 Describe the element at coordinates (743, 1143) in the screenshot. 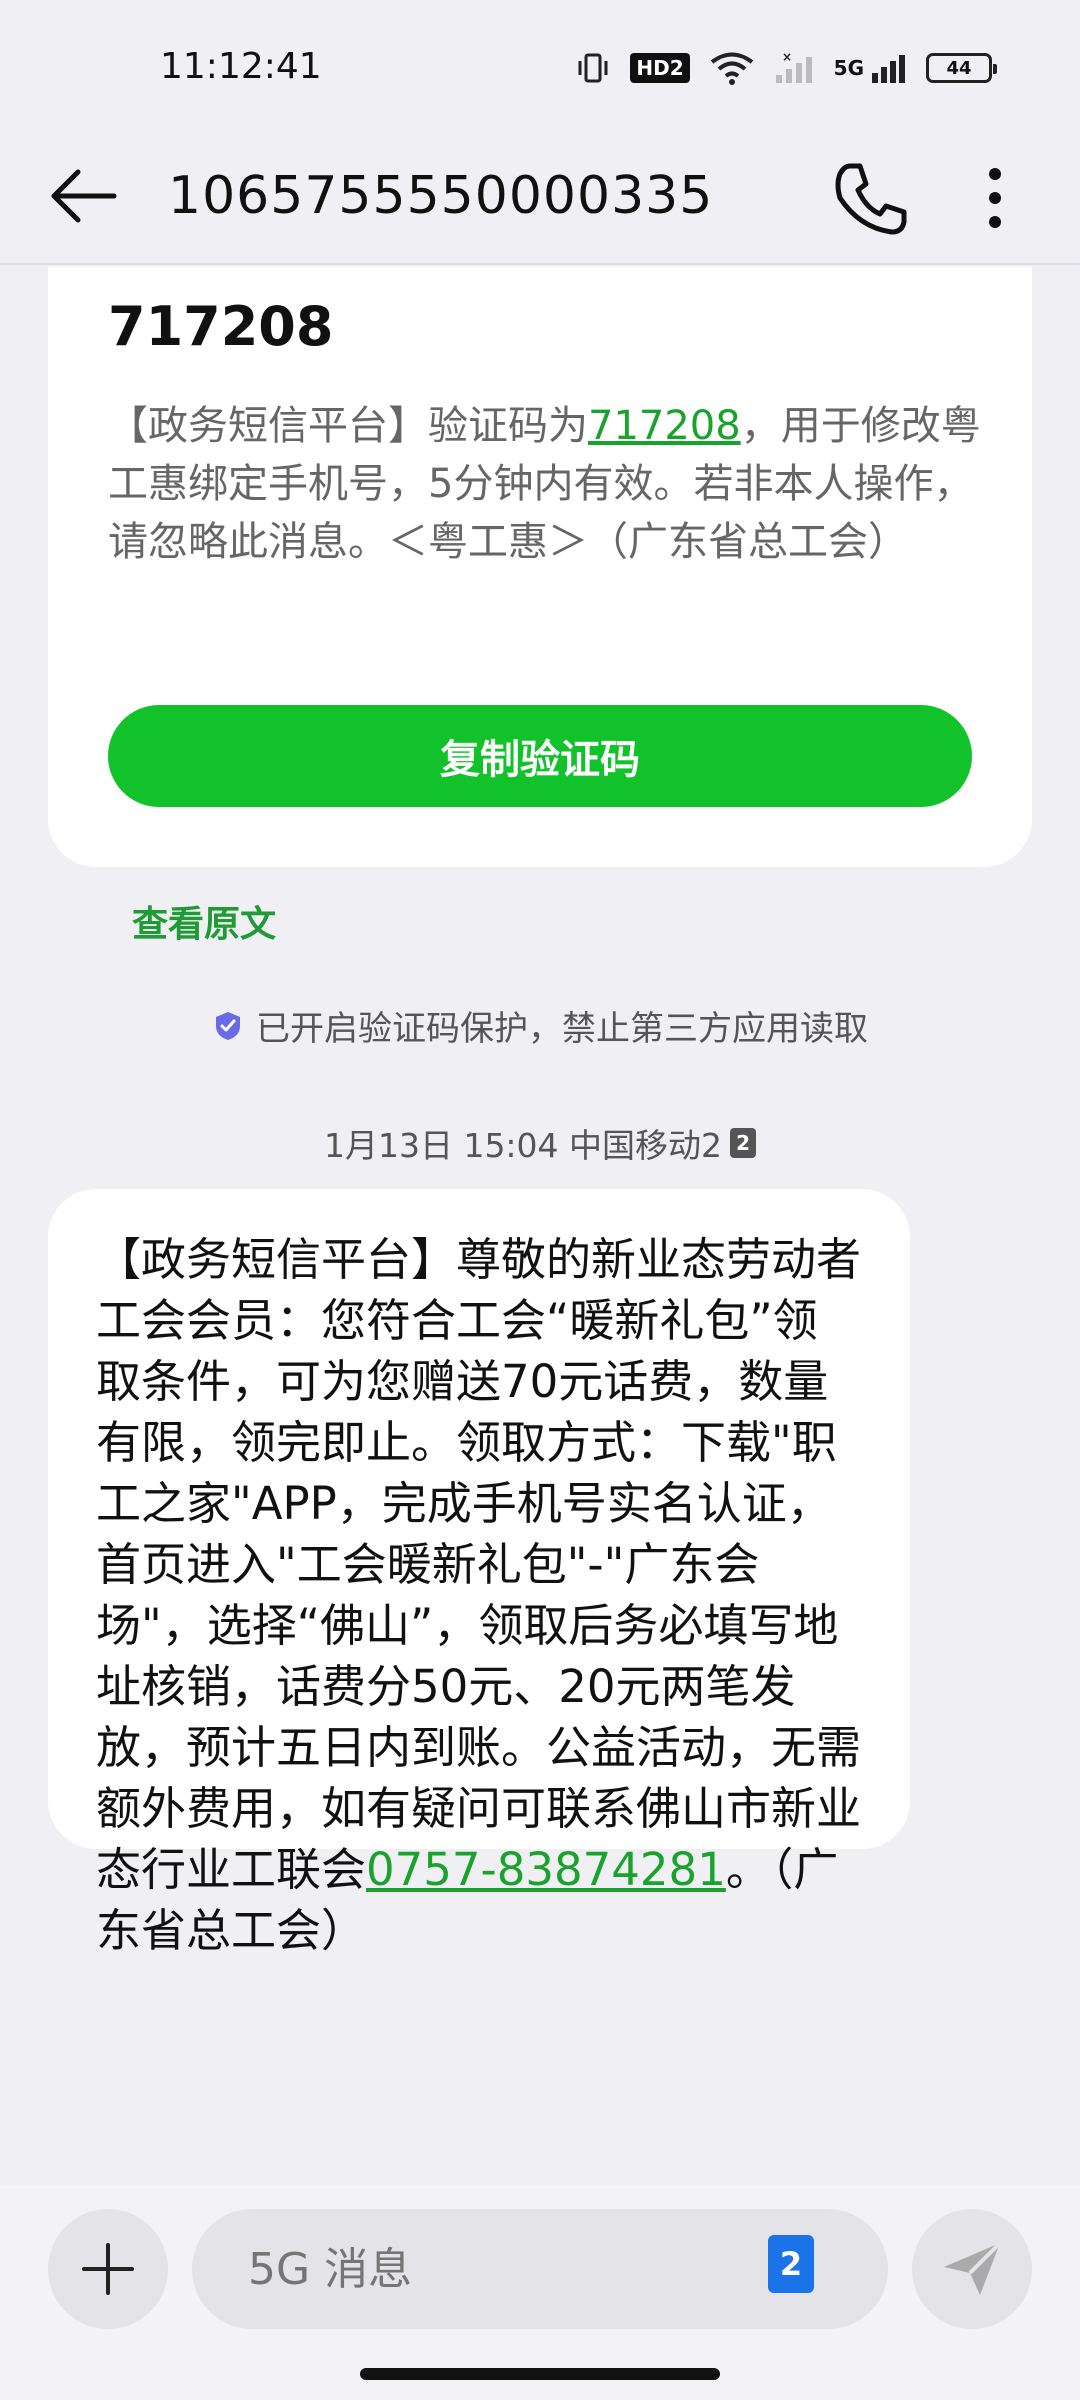

I see `sim-badge-icon: 2` at that location.